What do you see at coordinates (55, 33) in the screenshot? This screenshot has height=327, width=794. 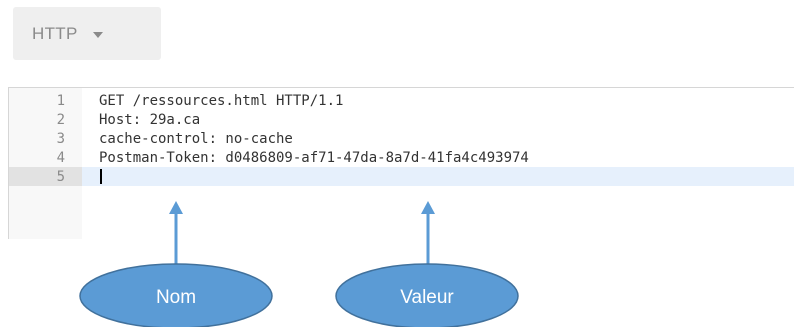 I see `language-dropdown-label: HTTP` at bounding box center [55, 33].